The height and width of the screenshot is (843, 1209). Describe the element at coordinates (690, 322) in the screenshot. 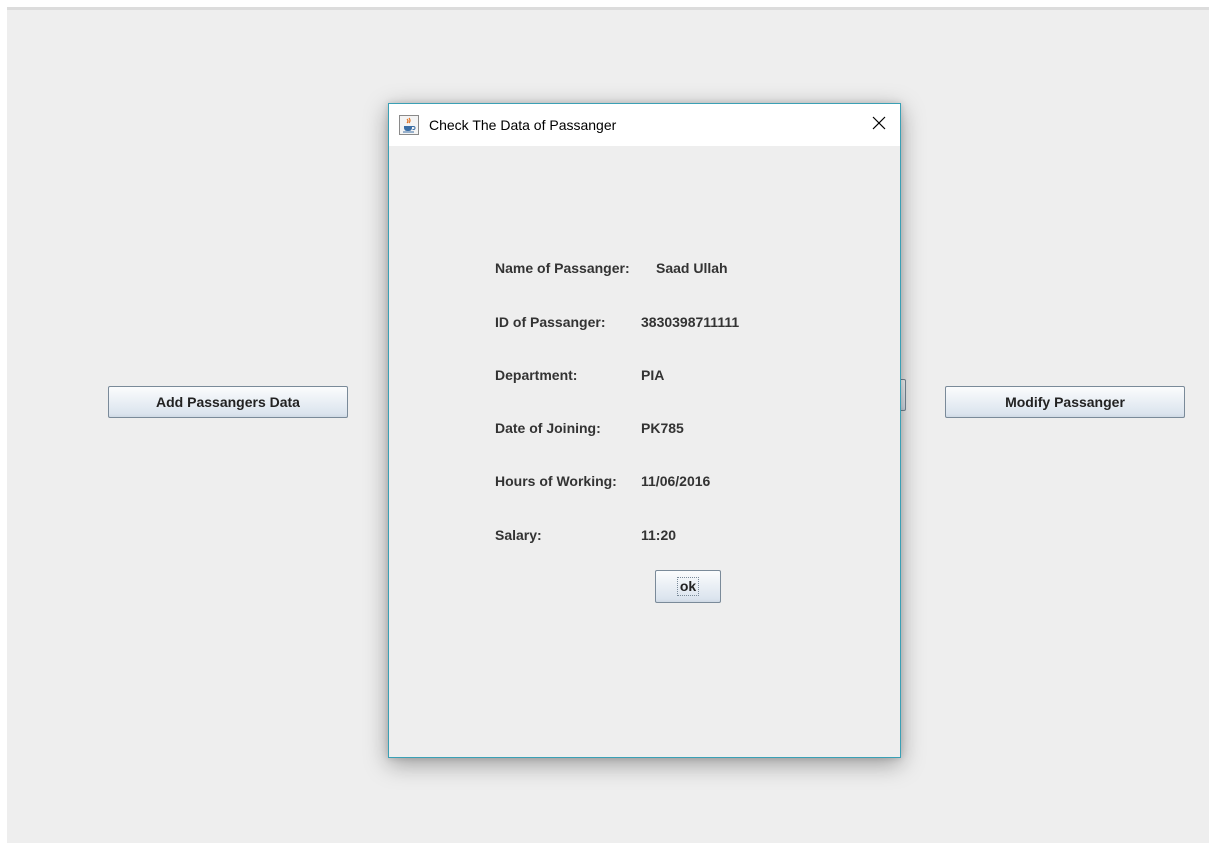

I see `value-id: 3830398711111` at that location.